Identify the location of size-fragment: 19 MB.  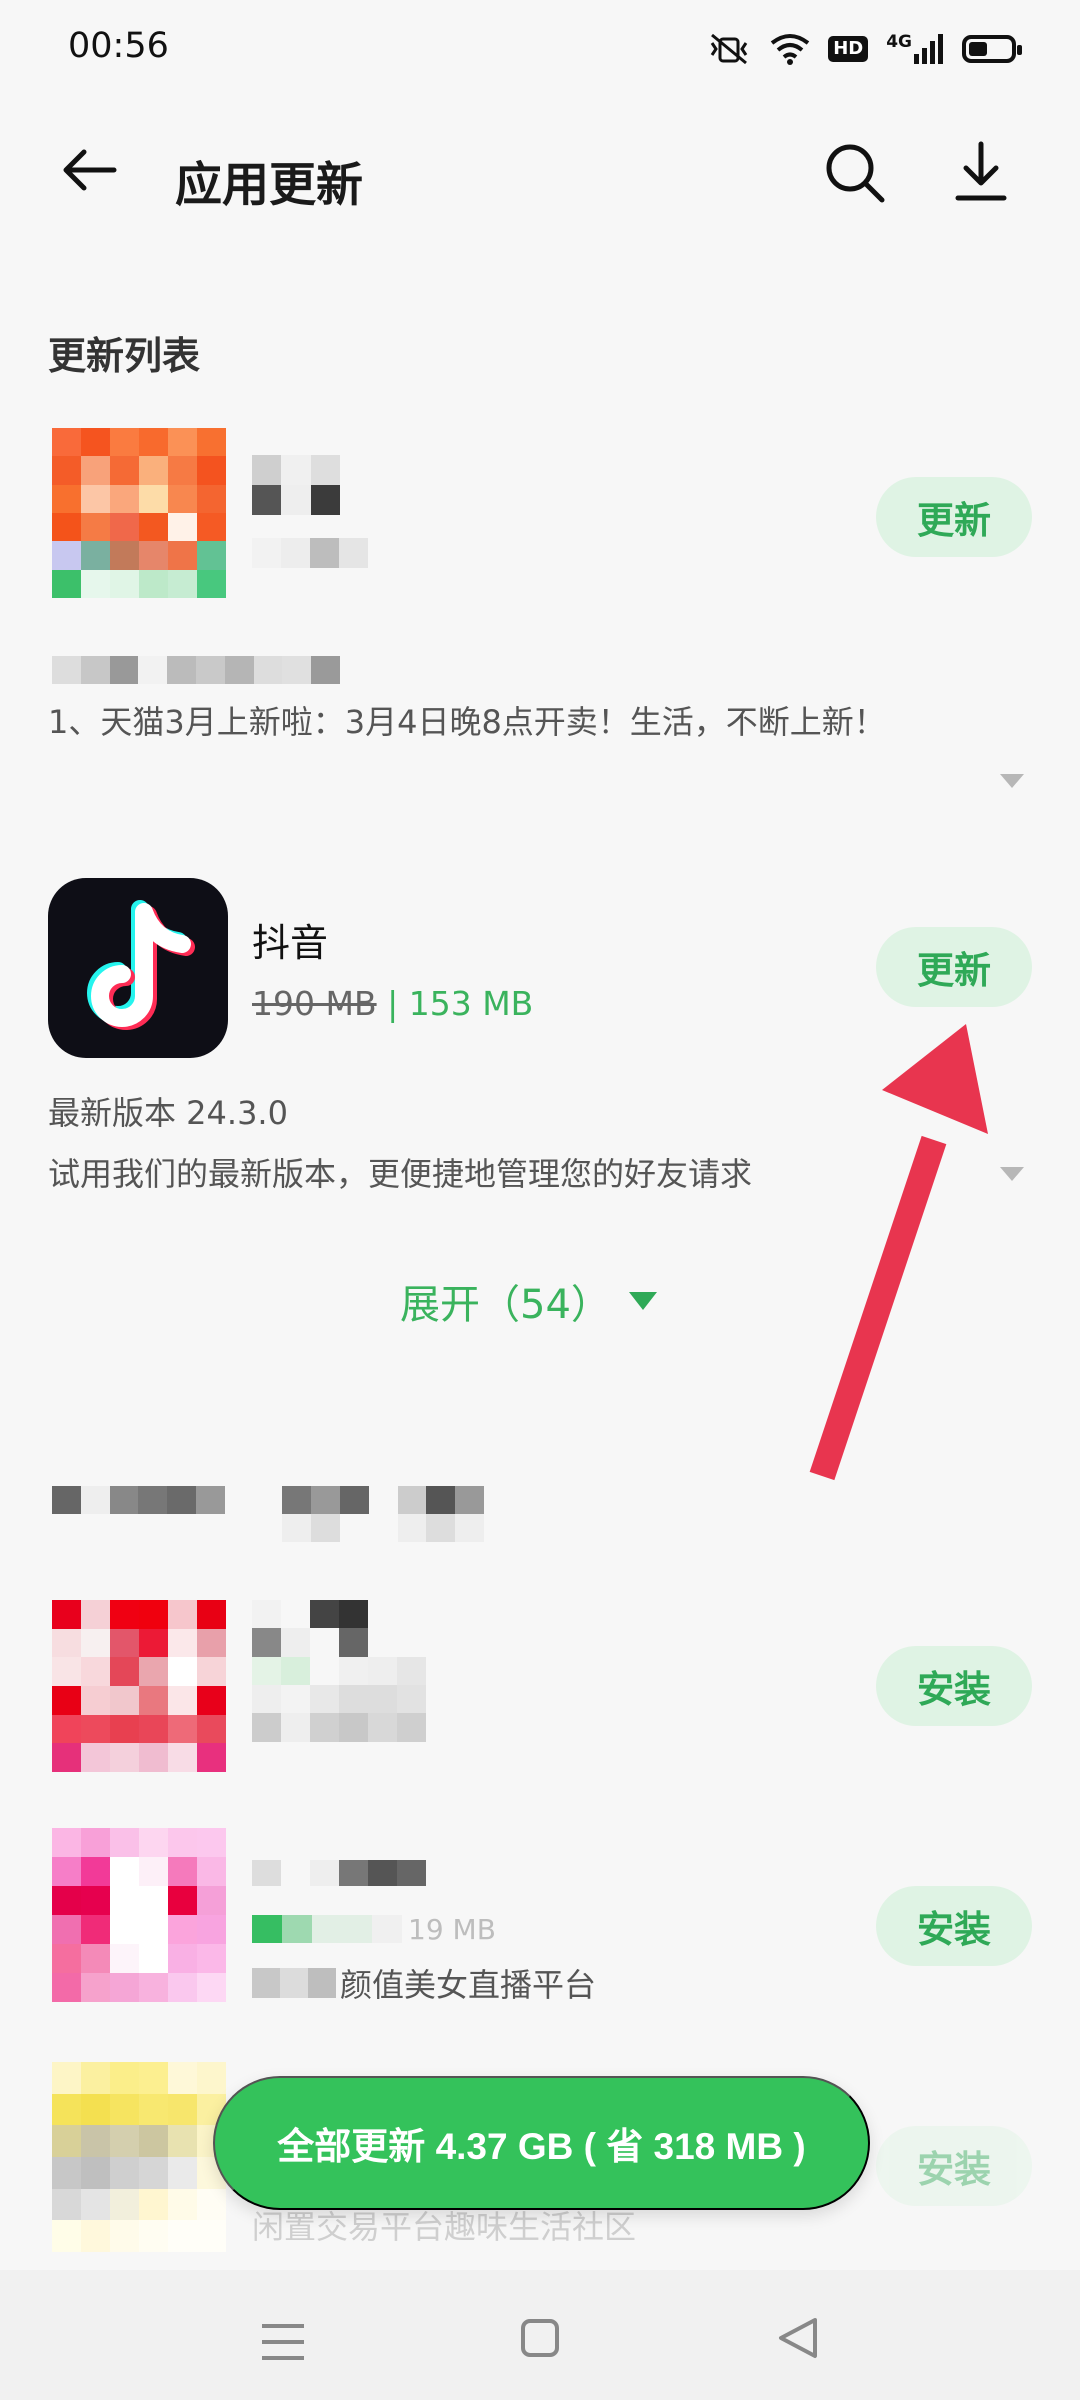
(452, 1929).